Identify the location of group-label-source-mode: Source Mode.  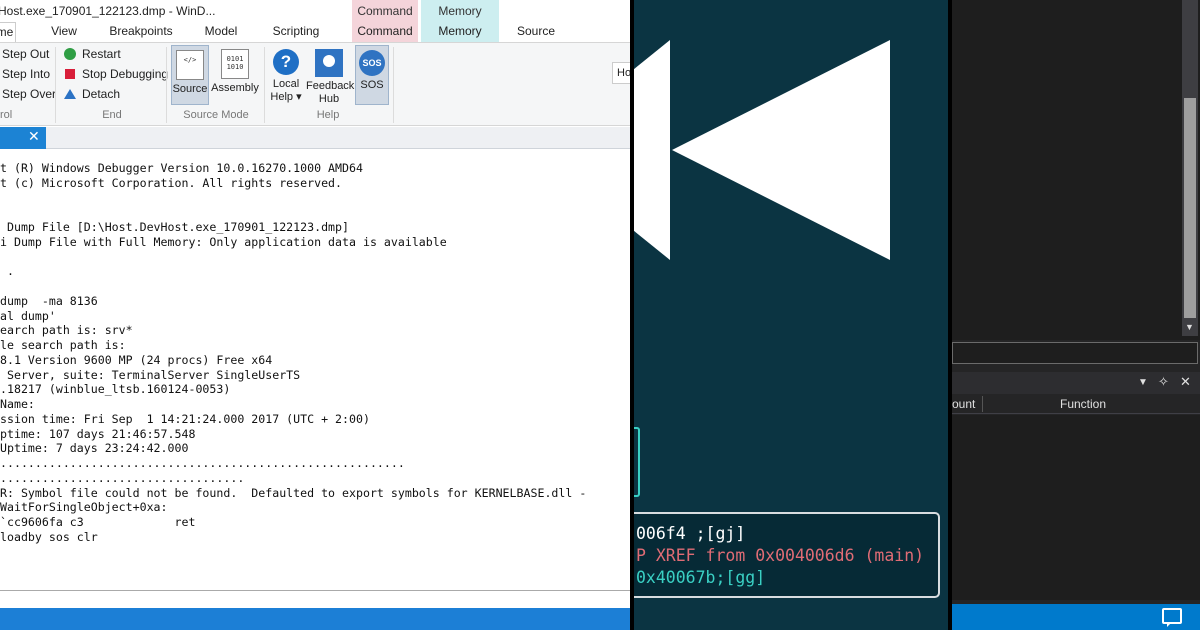
(216, 115).